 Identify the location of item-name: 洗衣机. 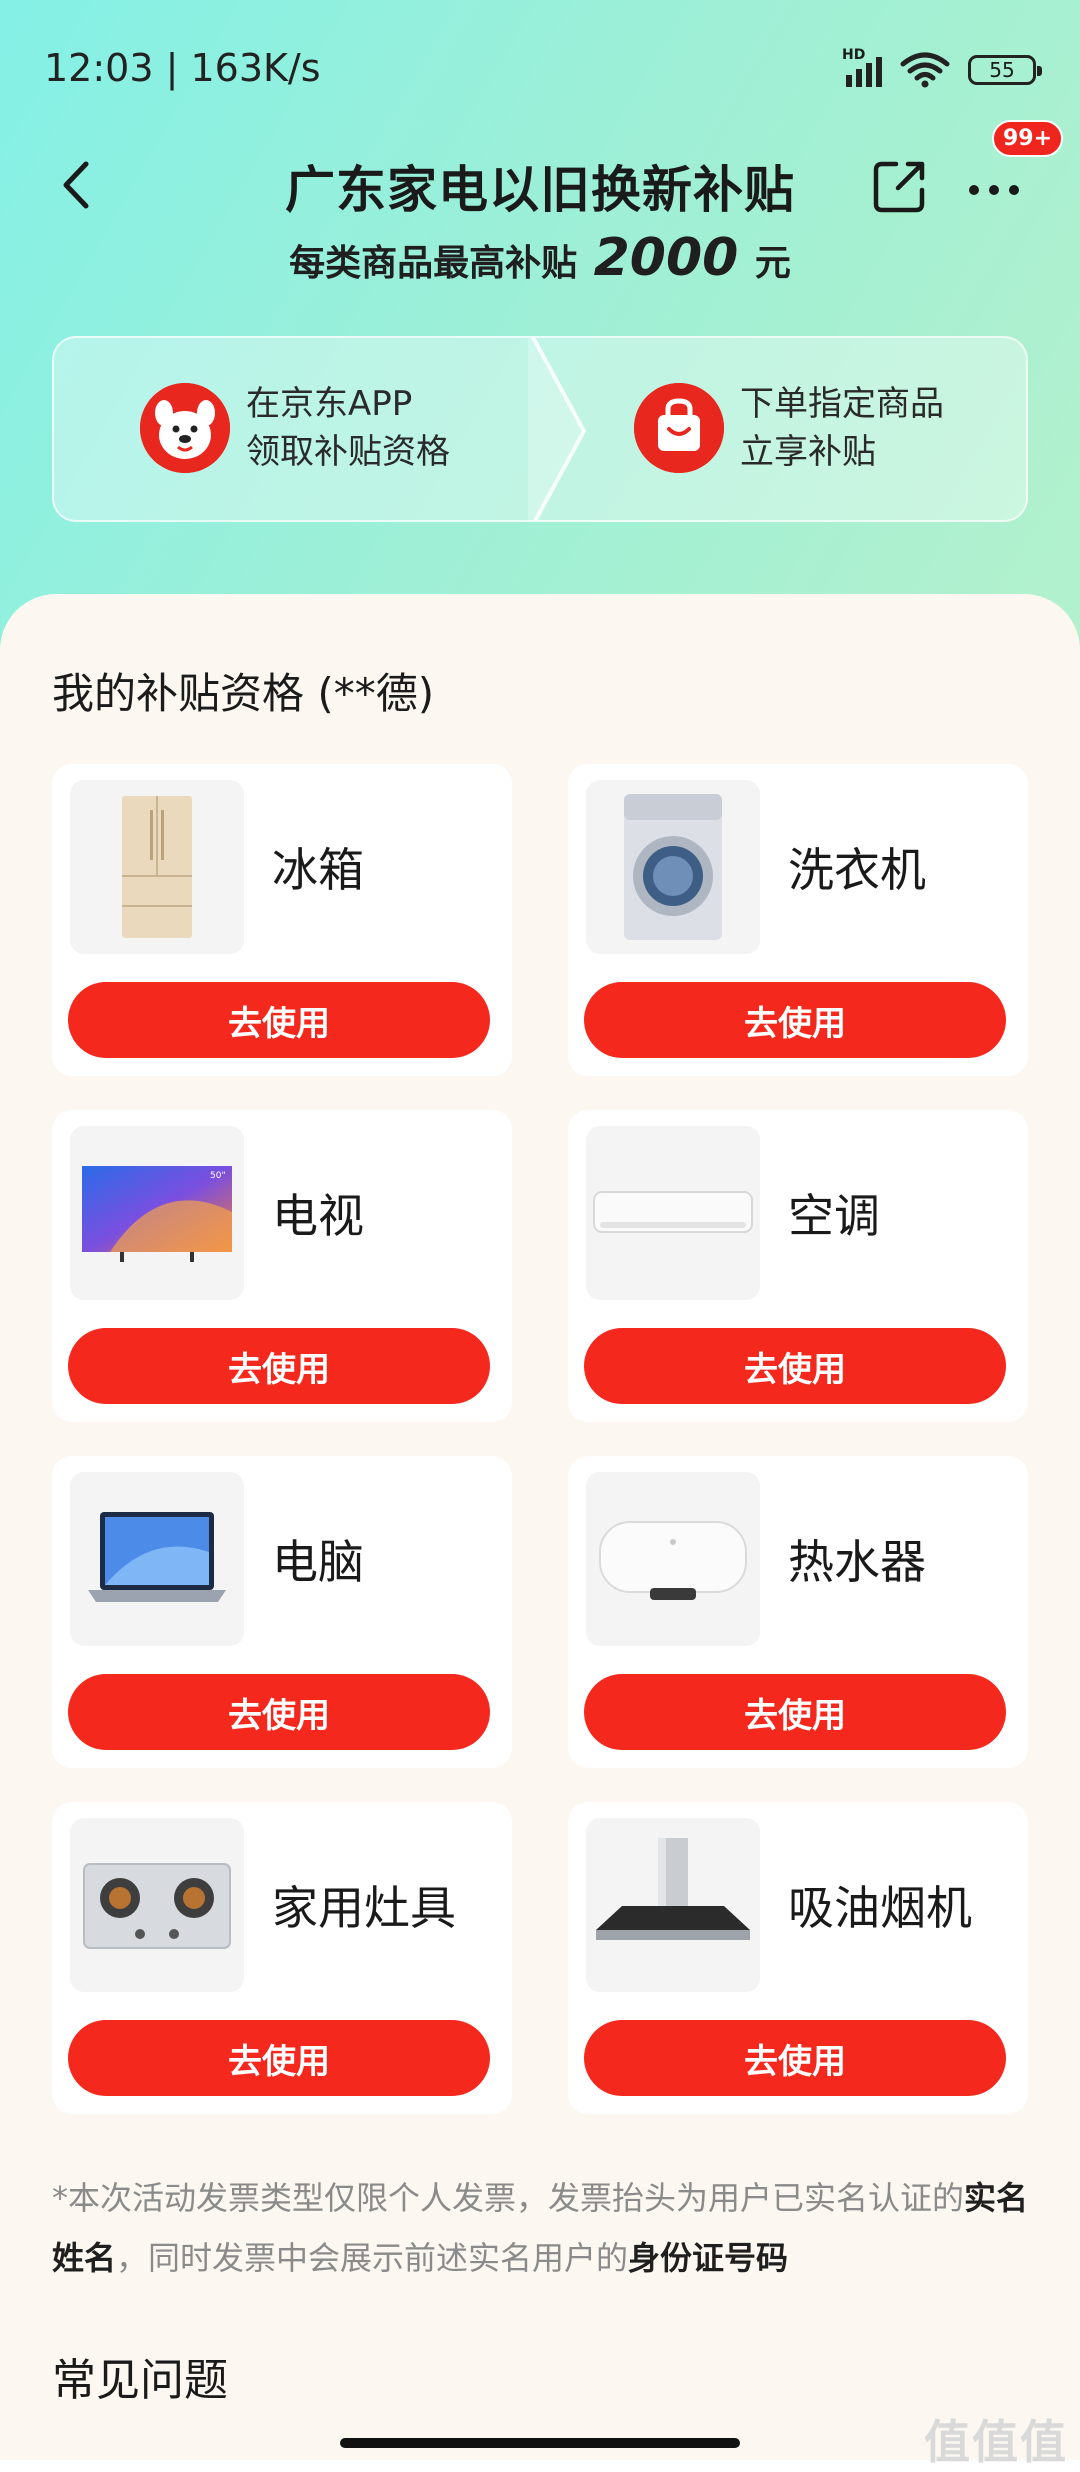
(857, 870).